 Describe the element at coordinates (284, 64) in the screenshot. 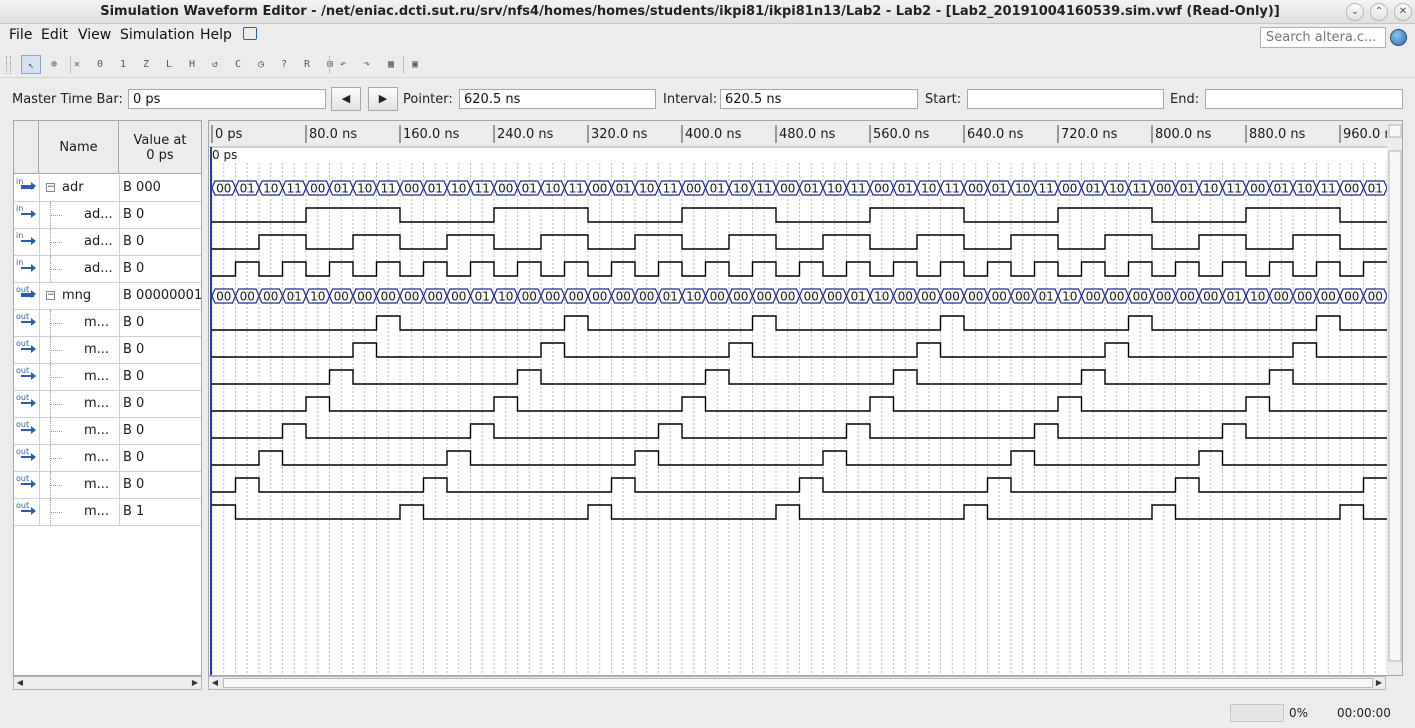

I see `random-values-icon: ?` at that location.